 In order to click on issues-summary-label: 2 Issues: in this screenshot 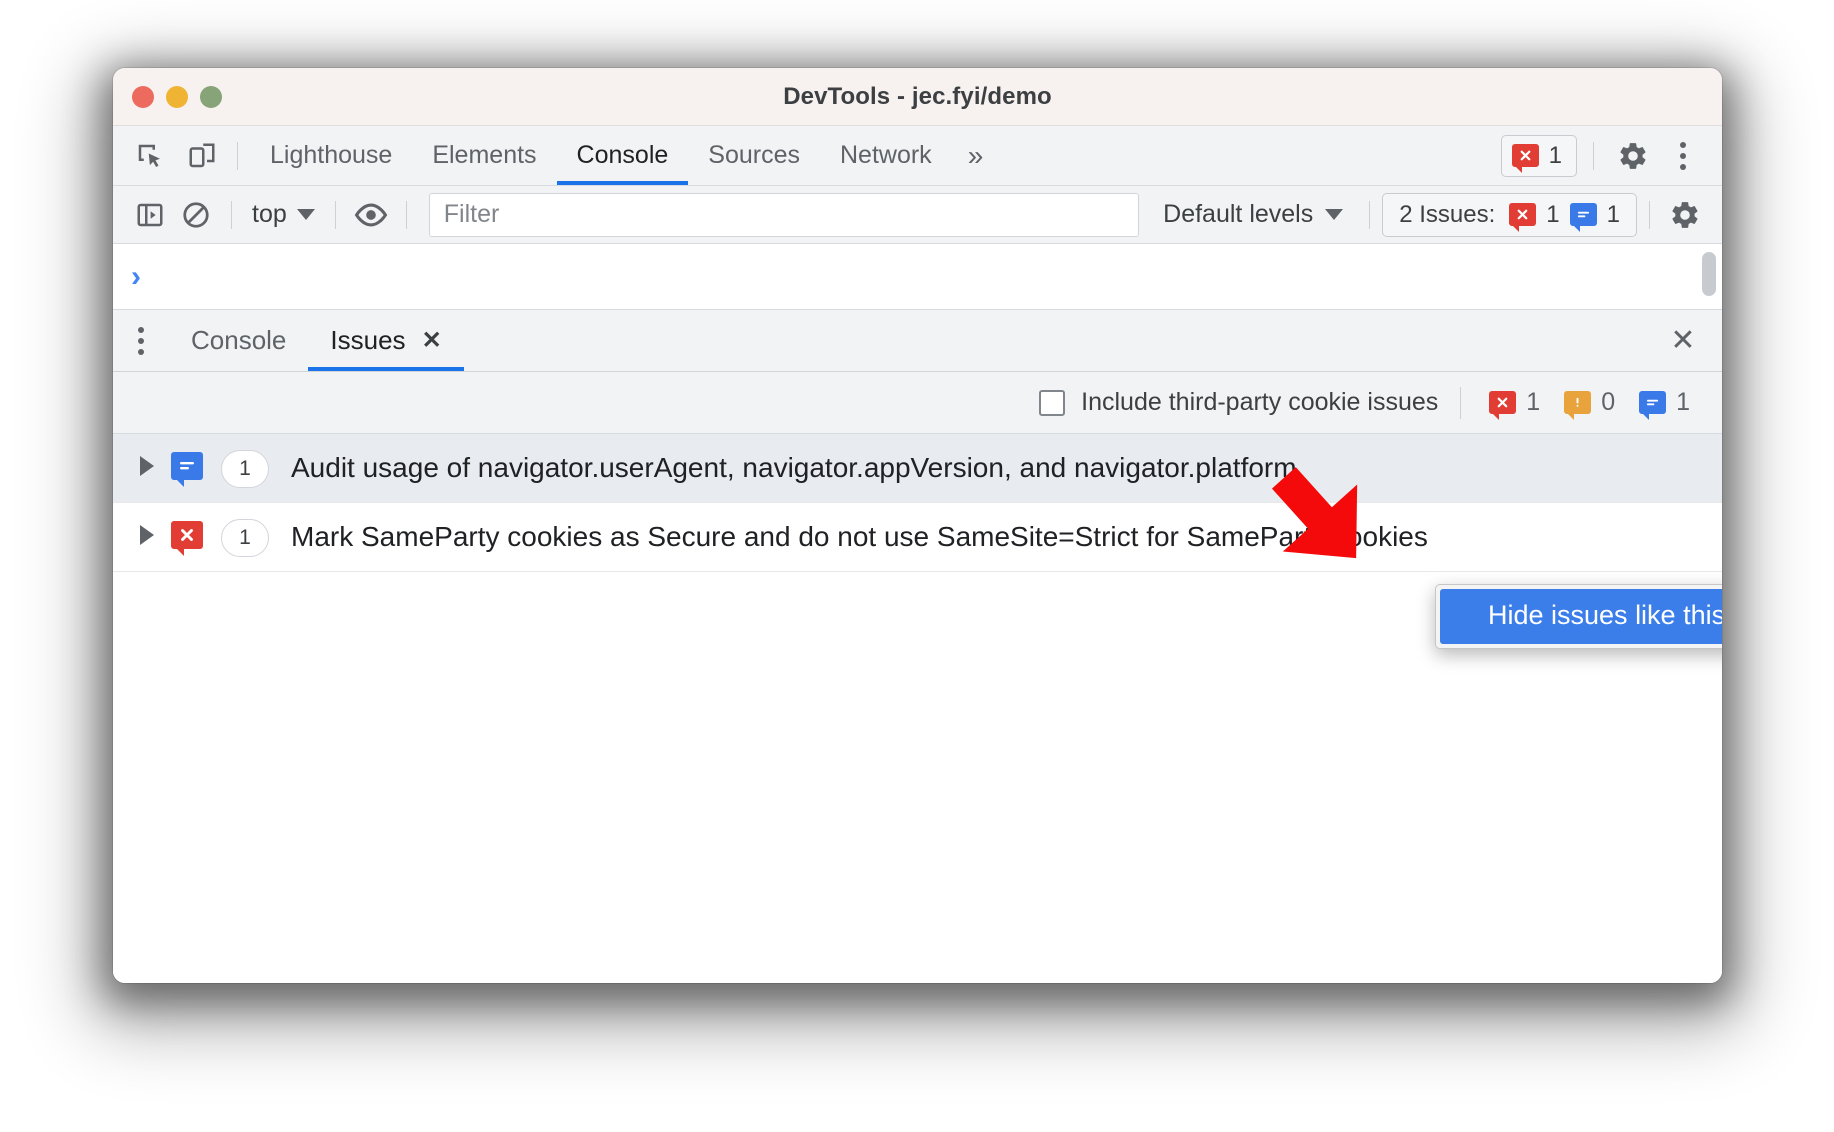, I will do `click(1447, 214)`.